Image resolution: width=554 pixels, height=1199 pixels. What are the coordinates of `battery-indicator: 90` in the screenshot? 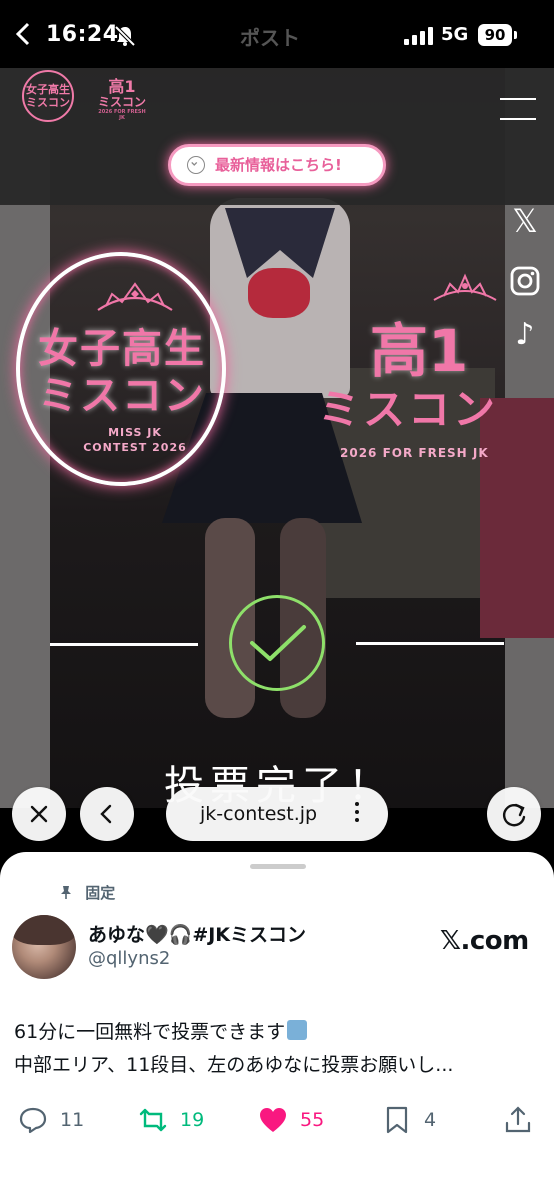 It's located at (495, 35).